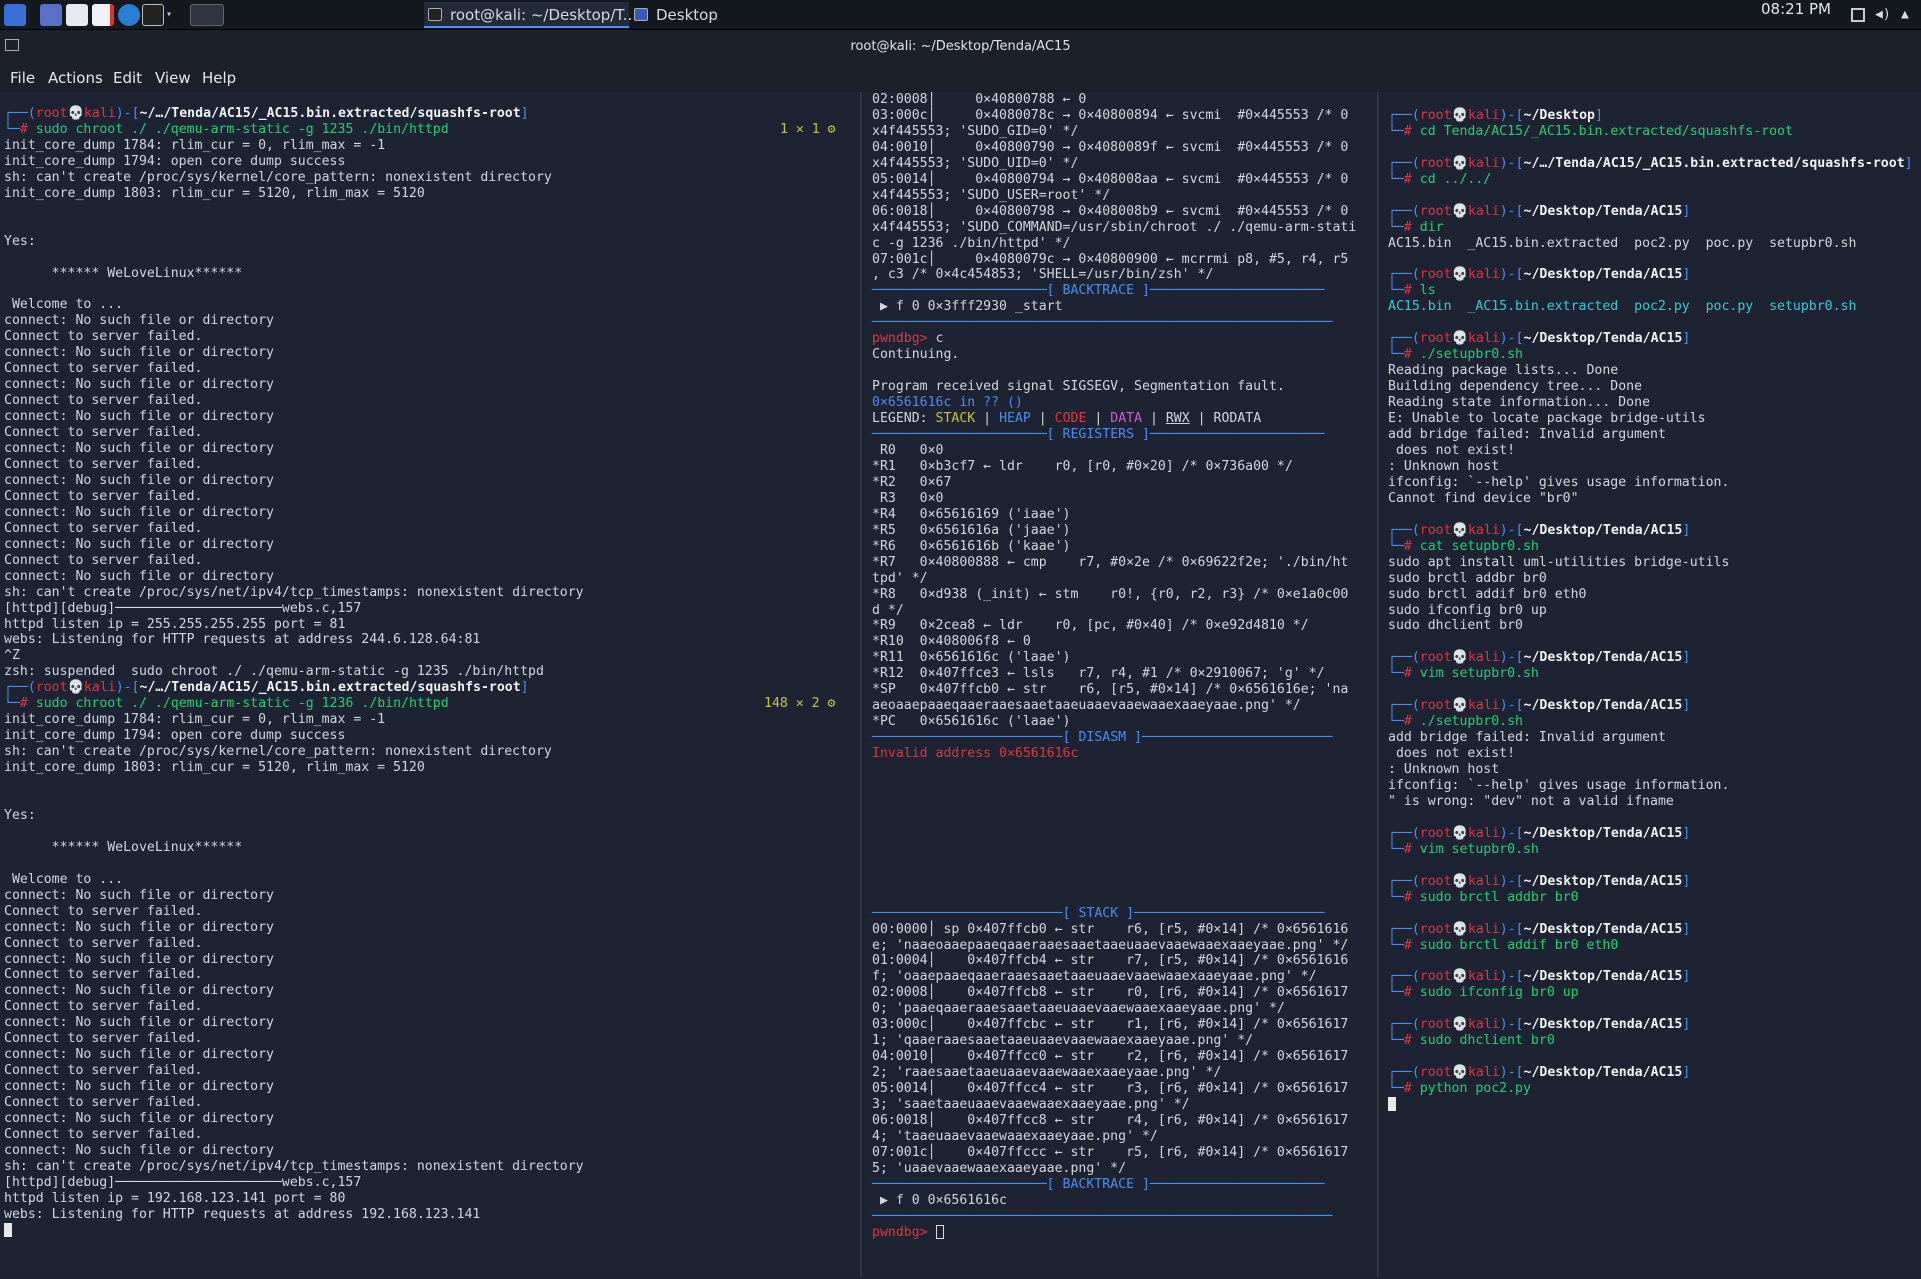  What do you see at coordinates (75, 78) in the screenshot?
I see `menu-actions: Actions` at bounding box center [75, 78].